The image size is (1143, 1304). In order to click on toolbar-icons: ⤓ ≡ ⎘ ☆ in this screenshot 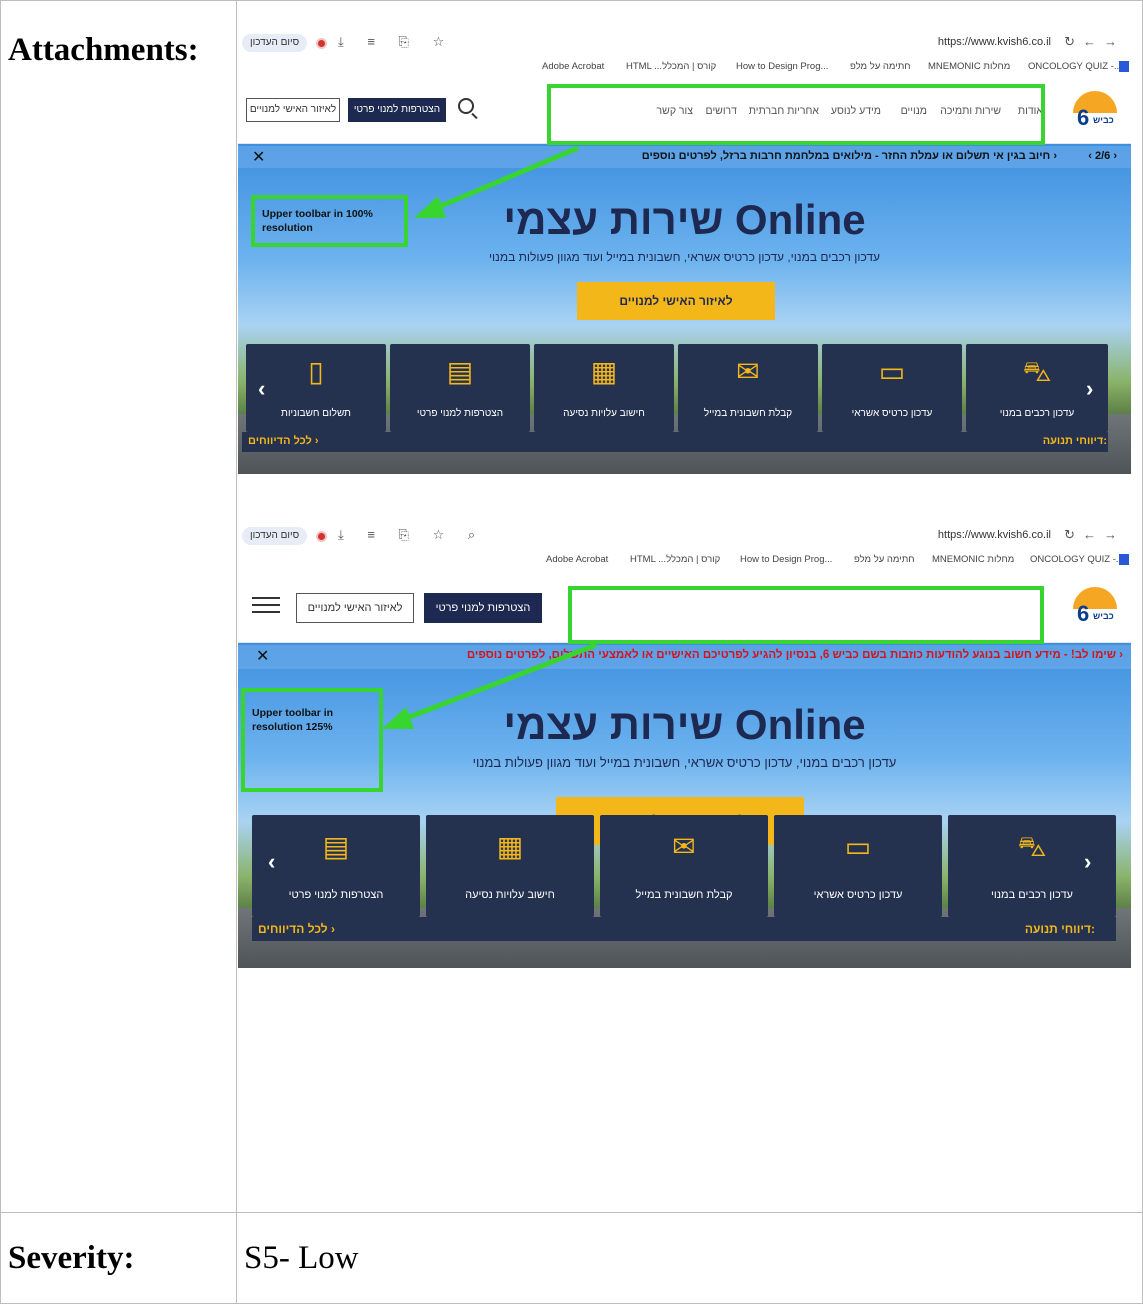, I will do `click(396, 42)`.